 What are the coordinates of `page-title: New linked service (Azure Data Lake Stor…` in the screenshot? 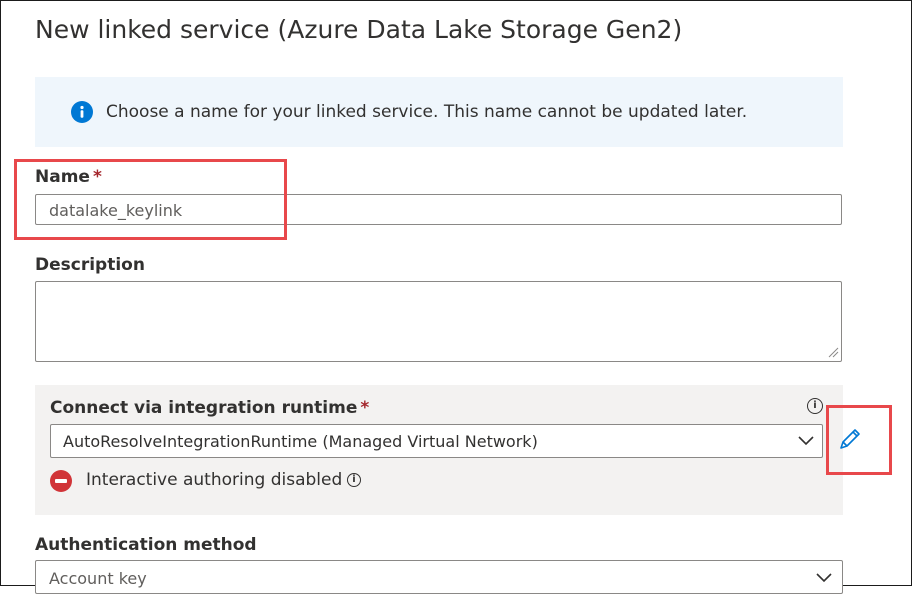 It's located at (359, 29).